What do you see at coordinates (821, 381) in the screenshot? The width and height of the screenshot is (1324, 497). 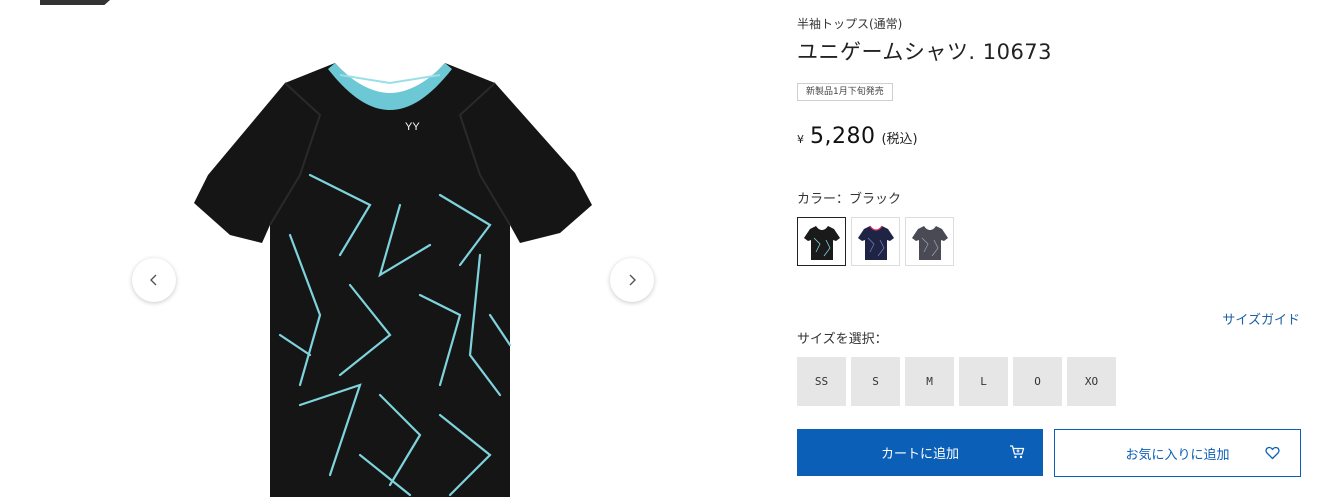 I see `size-option-ss: SS` at bounding box center [821, 381].